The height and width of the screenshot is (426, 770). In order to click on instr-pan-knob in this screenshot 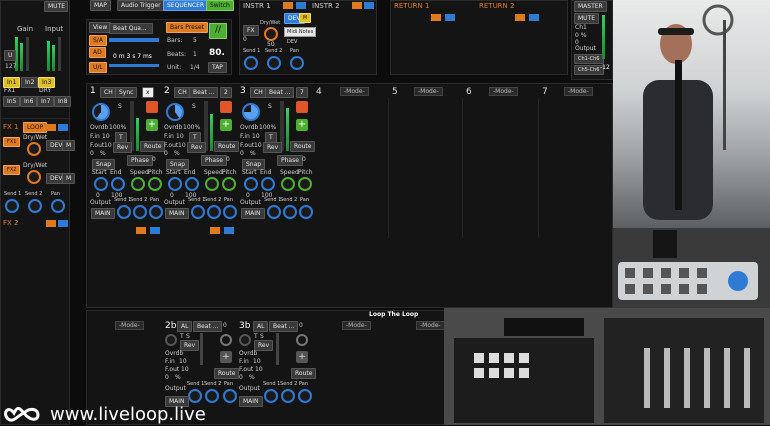, I will do `click(297, 63)`.